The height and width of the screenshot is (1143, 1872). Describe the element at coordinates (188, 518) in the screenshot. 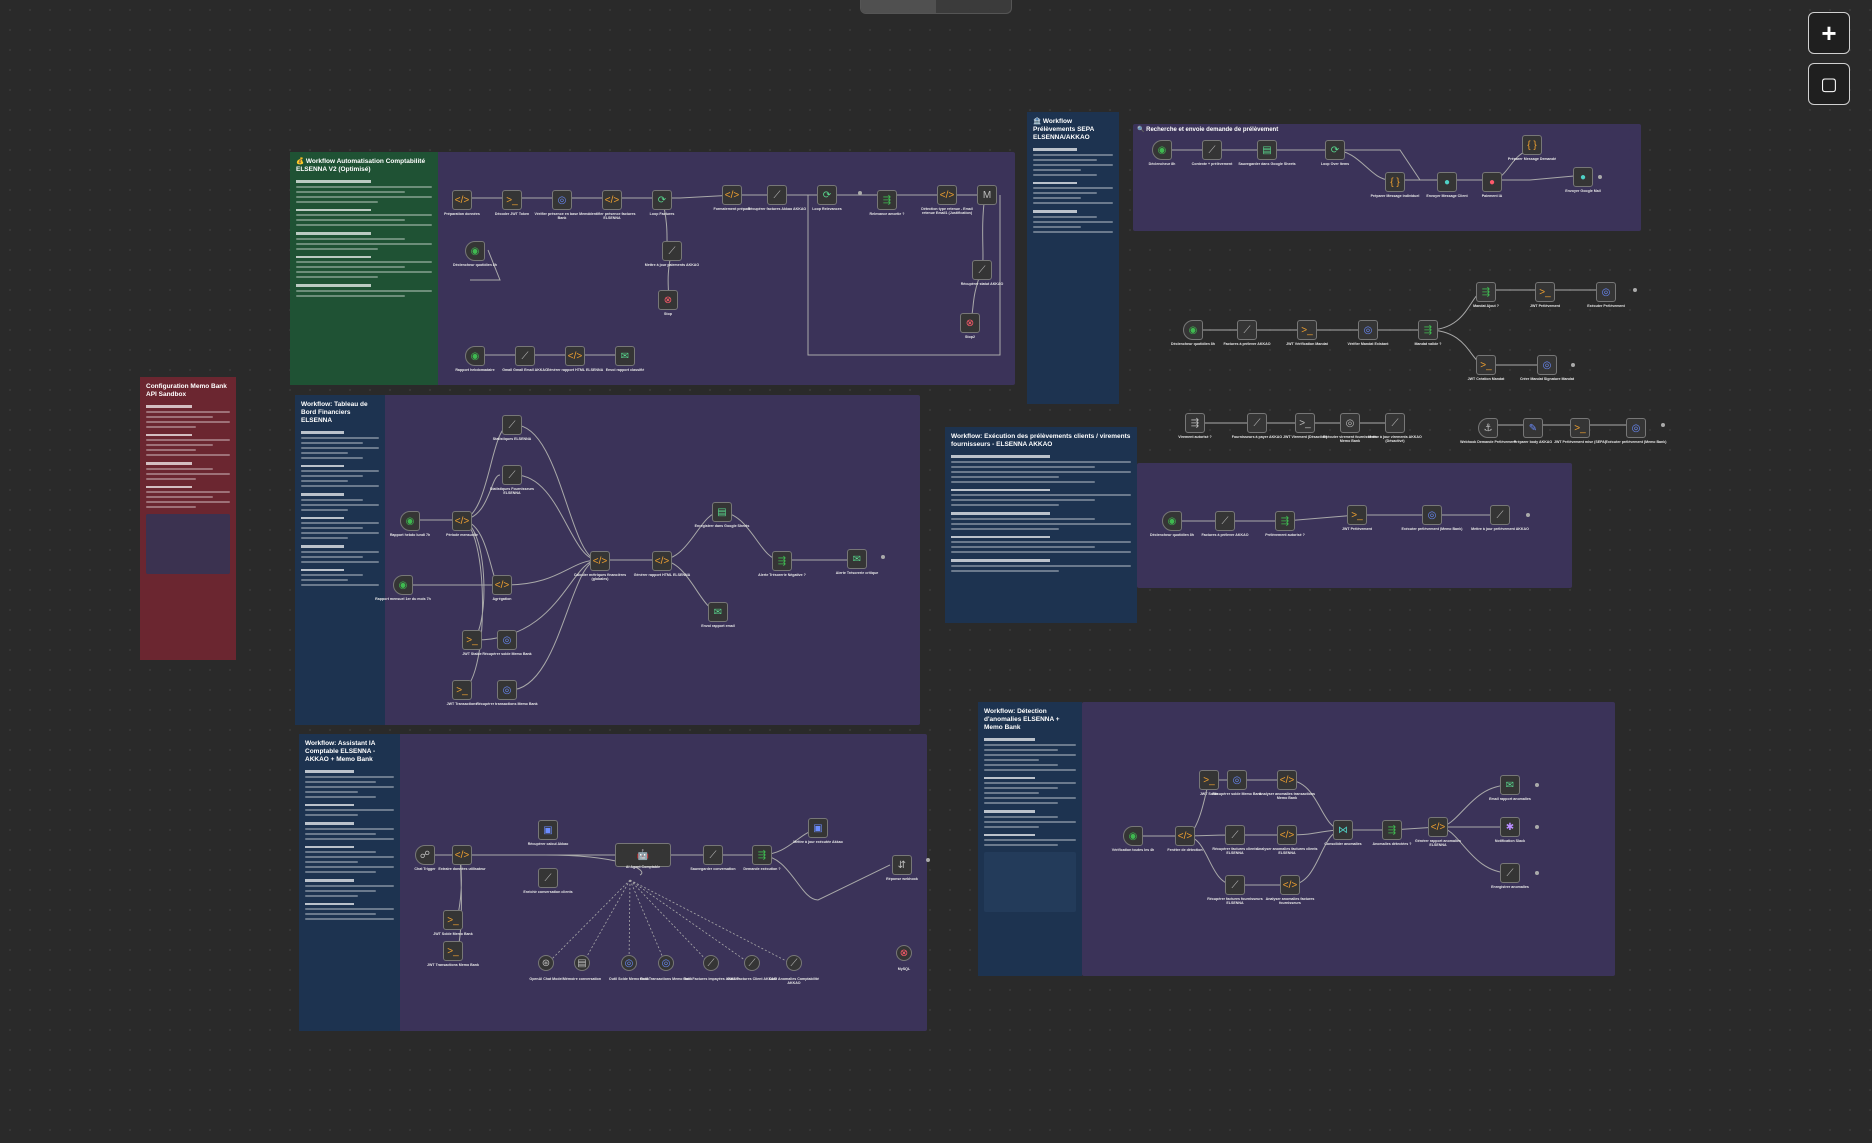

I see `sticky-note-memo-bank-config: Configuration Memo Bank API Sandbox` at that location.